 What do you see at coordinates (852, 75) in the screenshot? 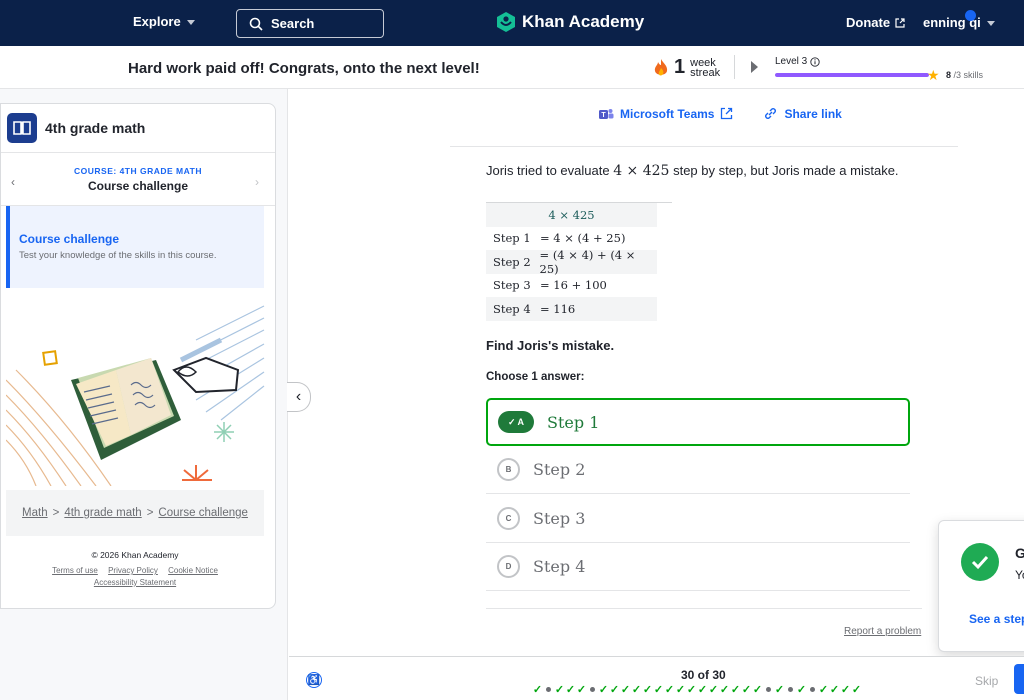
I see `level-progress-bar` at bounding box center [852, 75].